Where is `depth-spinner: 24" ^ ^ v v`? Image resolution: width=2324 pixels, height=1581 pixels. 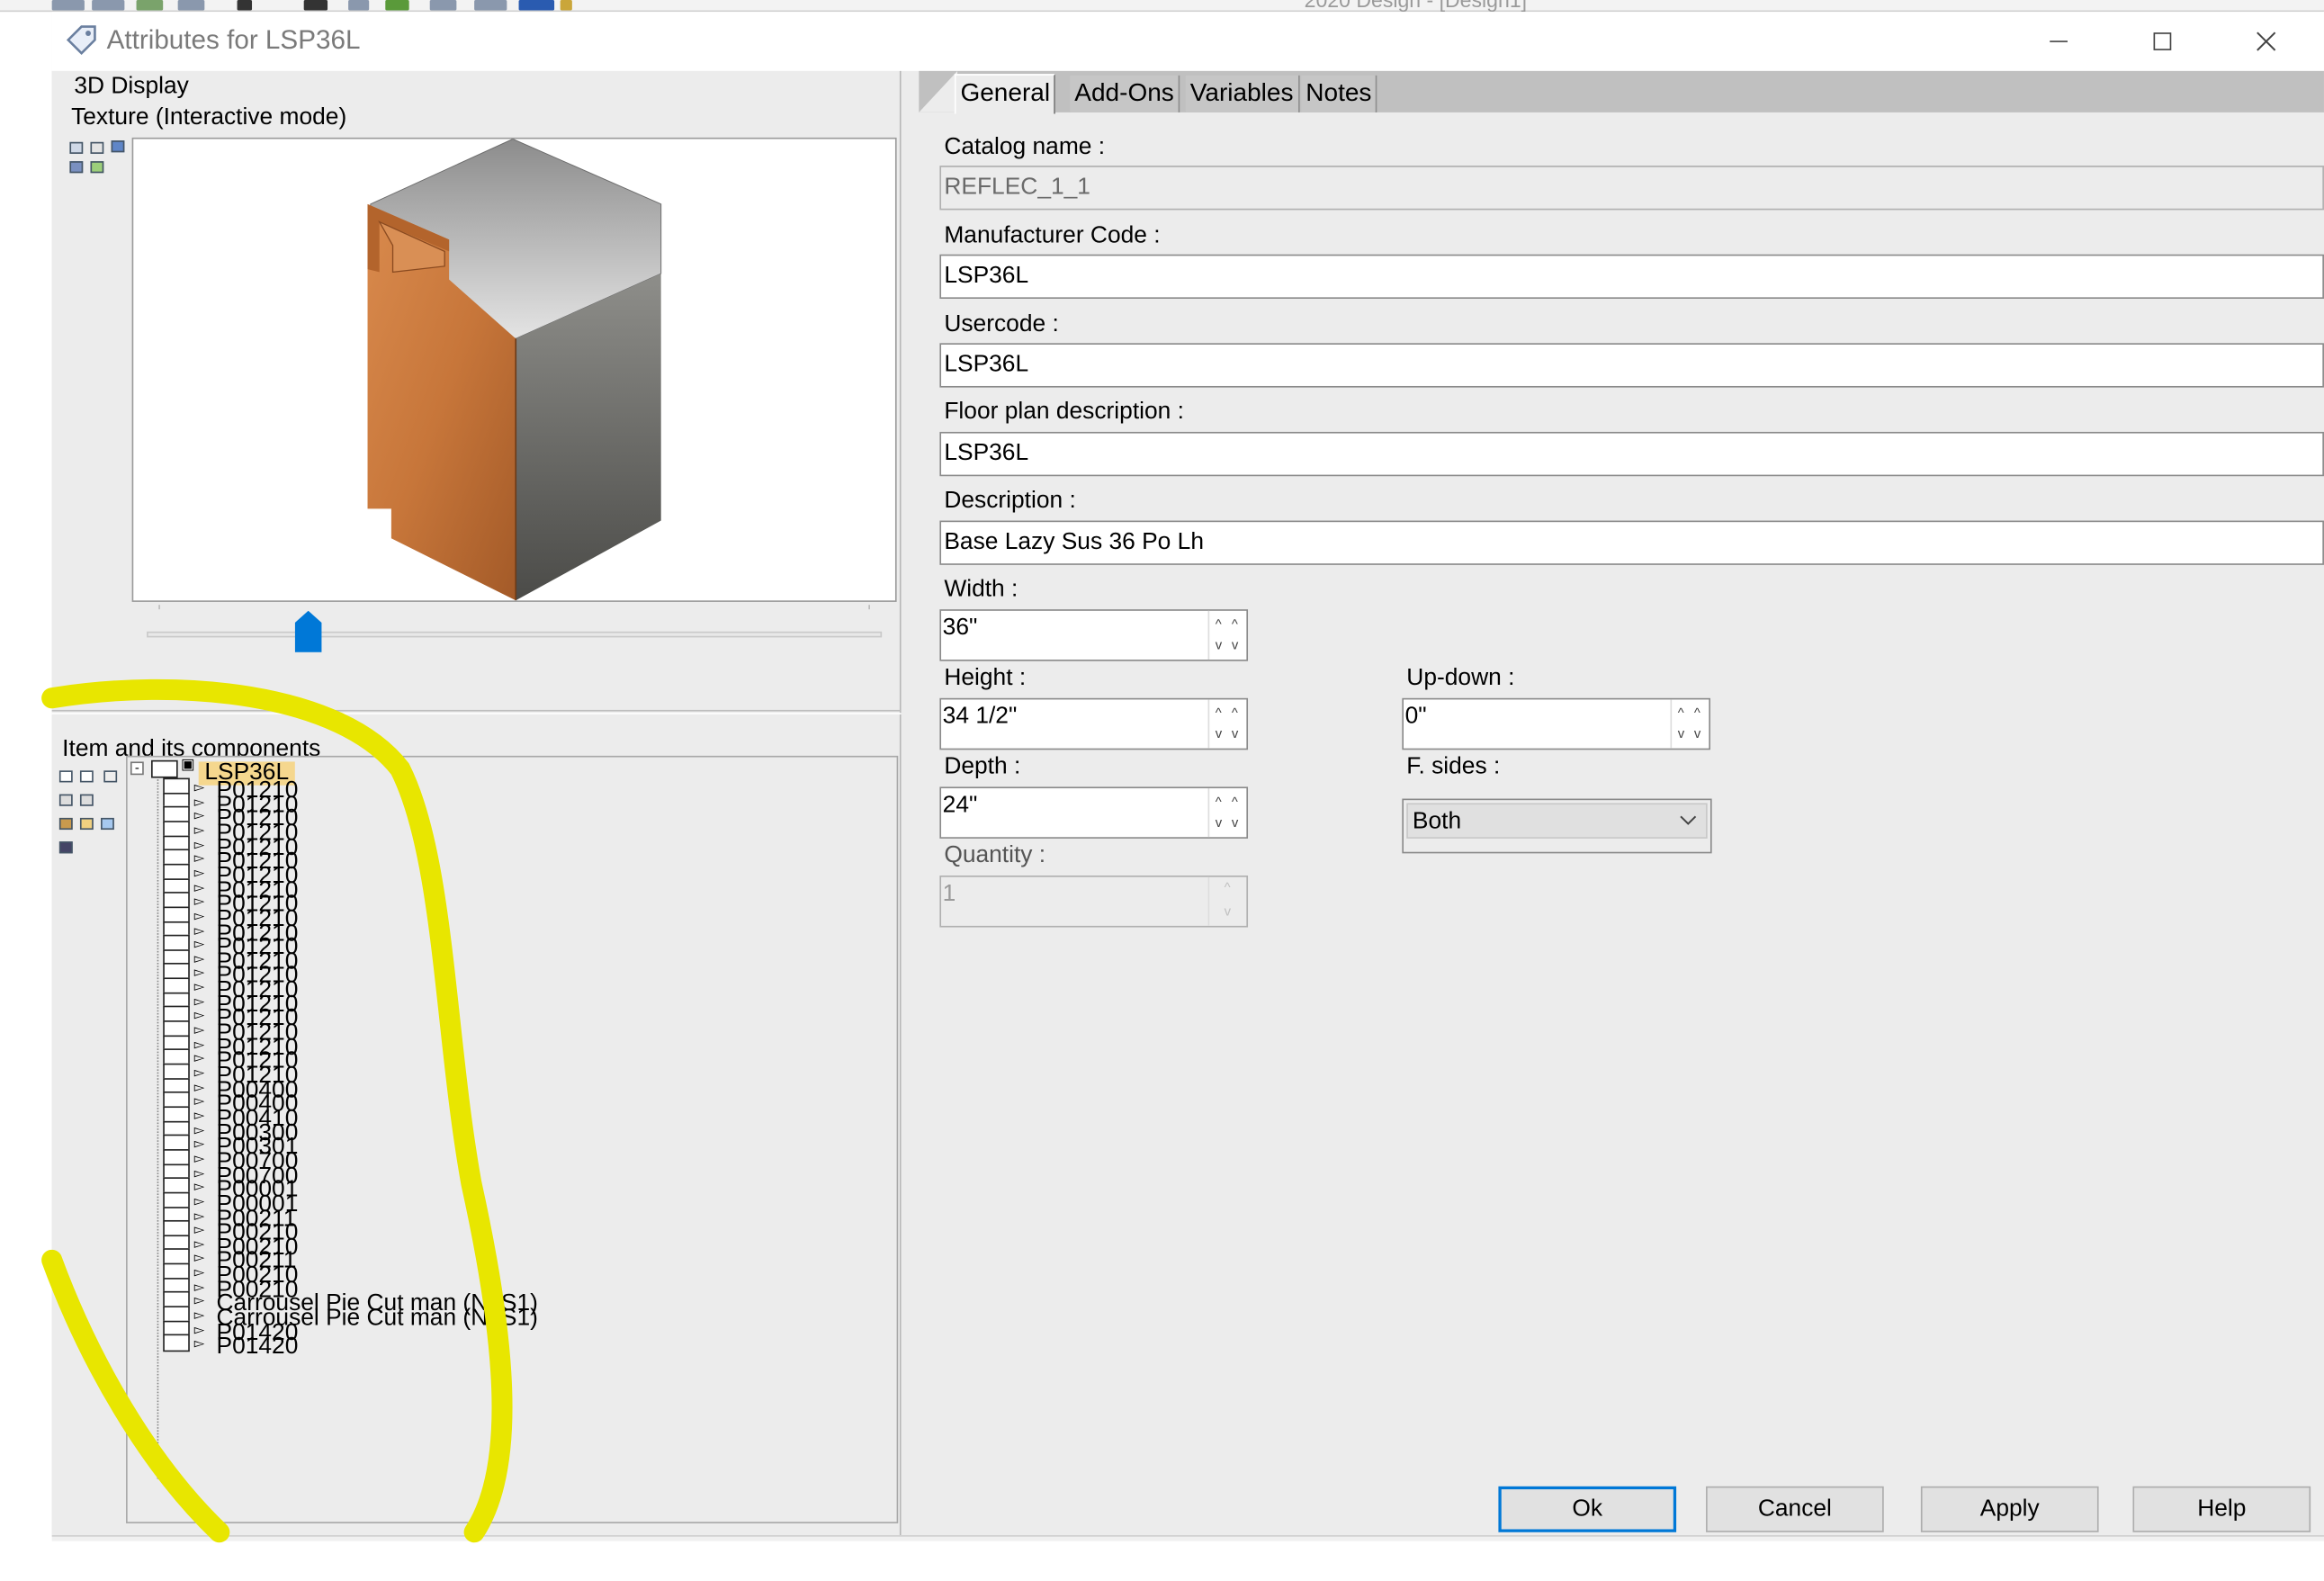
depth-spinner: 24" ^ ^ v v is located at coordinates (1094, 813).